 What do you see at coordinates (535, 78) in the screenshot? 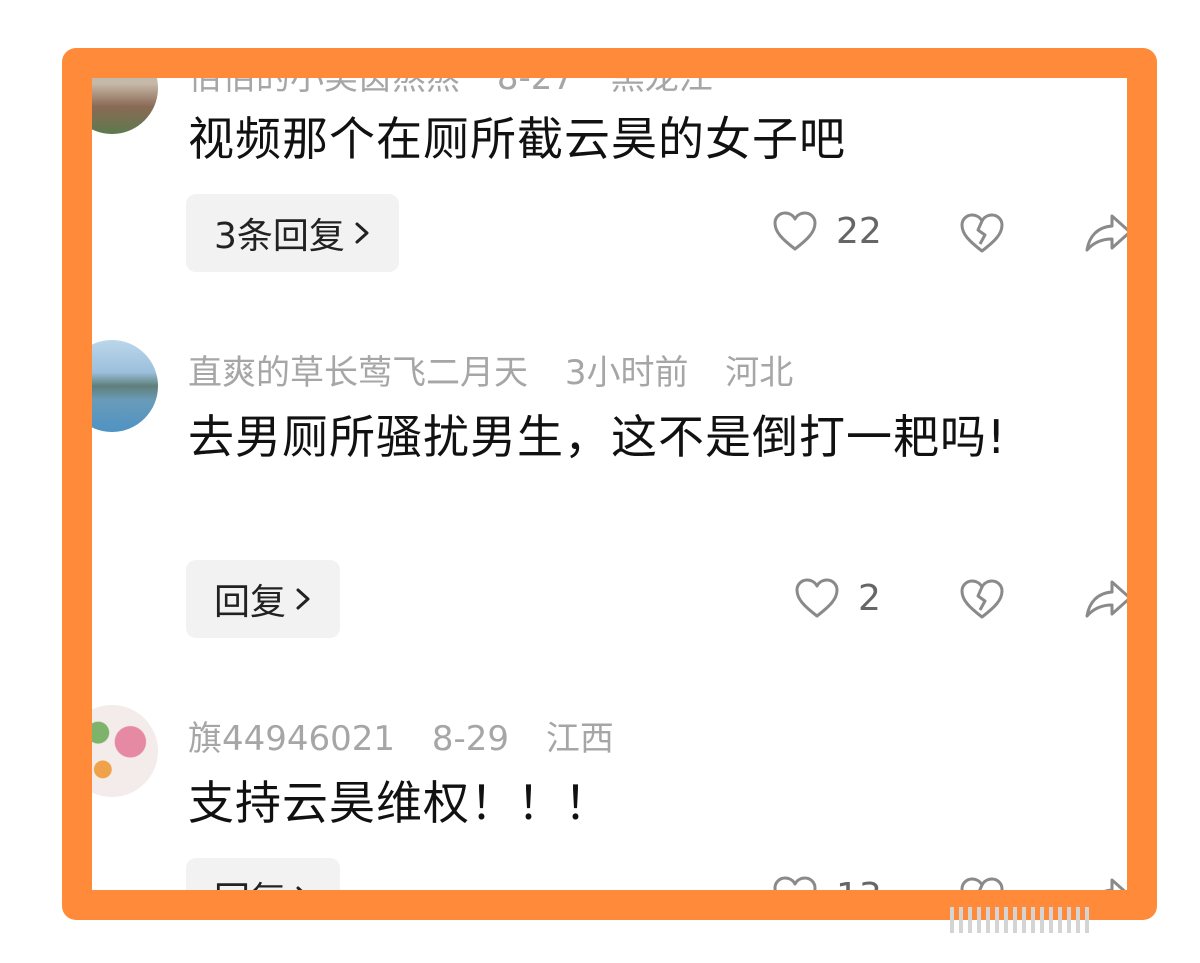
I see `comment-time: 8-27` at bounding box center [535, 78].